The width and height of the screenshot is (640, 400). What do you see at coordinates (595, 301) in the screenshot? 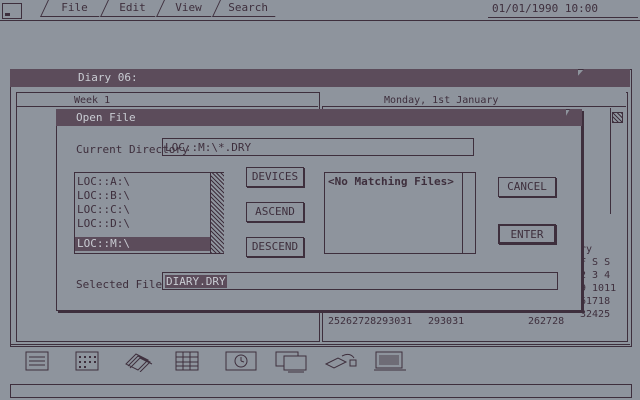
I see `mini-calendar-line: 61718` at bounding box center [595, 301].